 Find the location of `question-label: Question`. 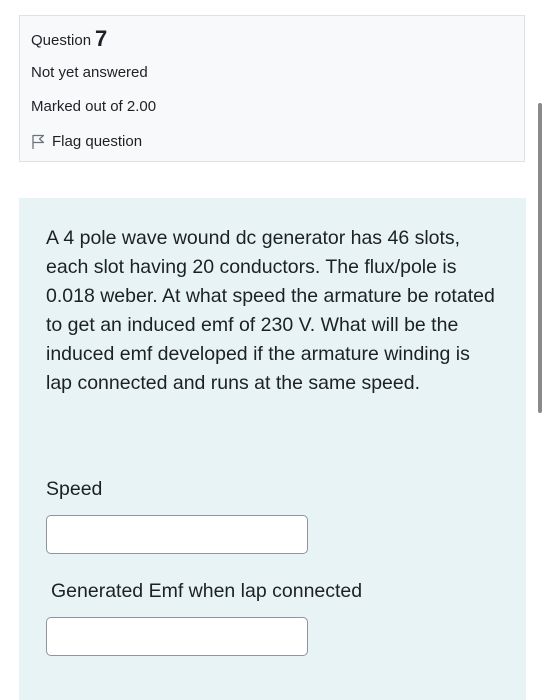

question-label: Question is located at coordinates (61, 40).